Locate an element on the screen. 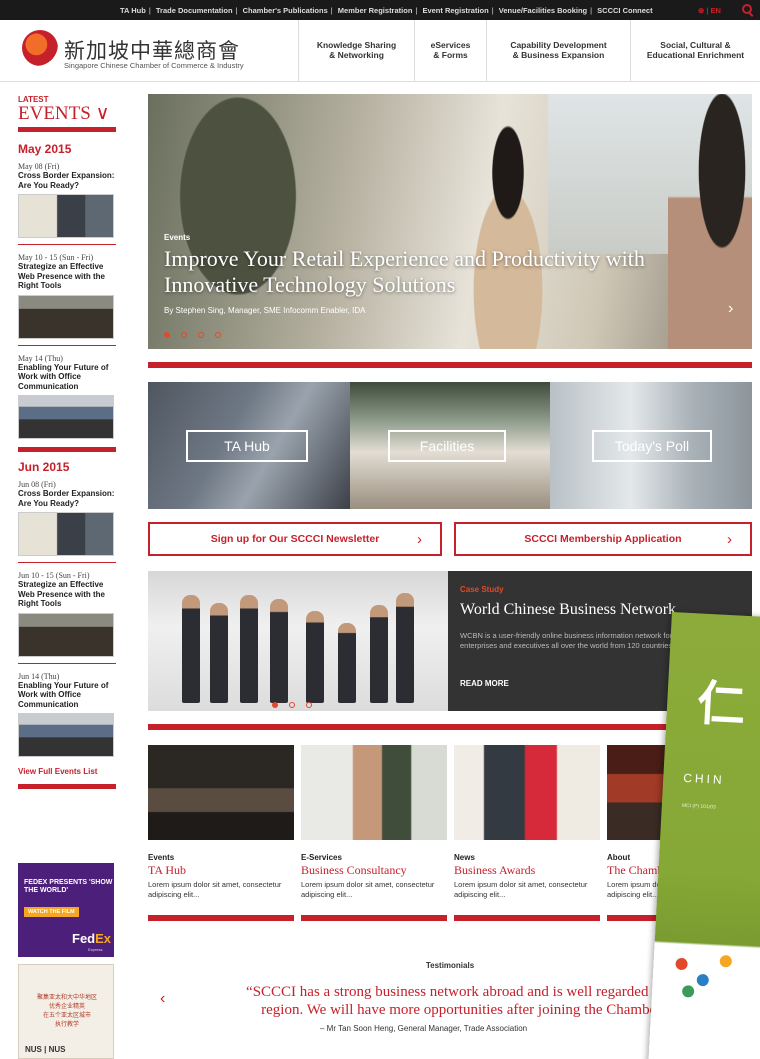 The image size is (760, 1059). people-icon is located at coordinates (726, 961).